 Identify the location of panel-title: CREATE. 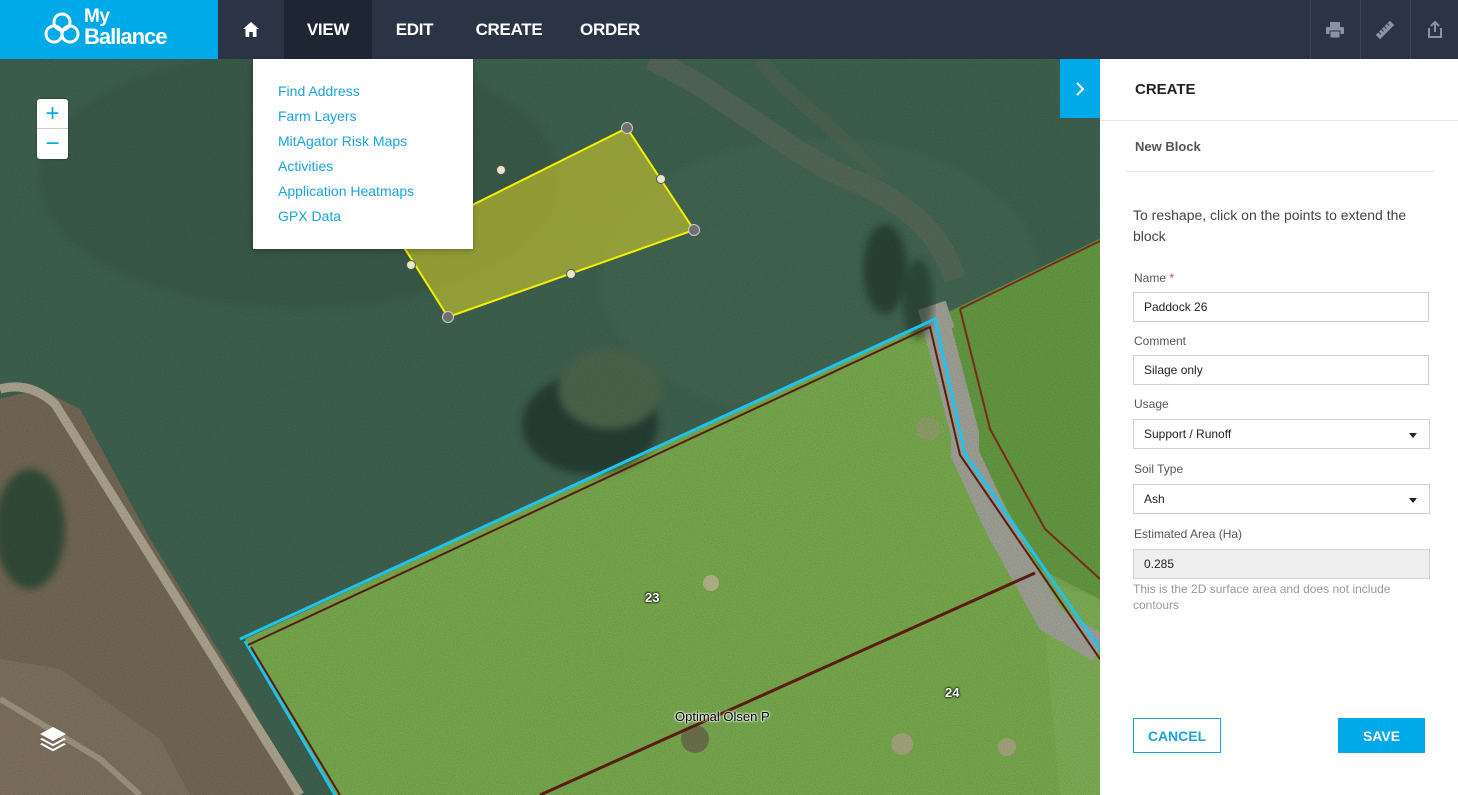
(1279, 90).